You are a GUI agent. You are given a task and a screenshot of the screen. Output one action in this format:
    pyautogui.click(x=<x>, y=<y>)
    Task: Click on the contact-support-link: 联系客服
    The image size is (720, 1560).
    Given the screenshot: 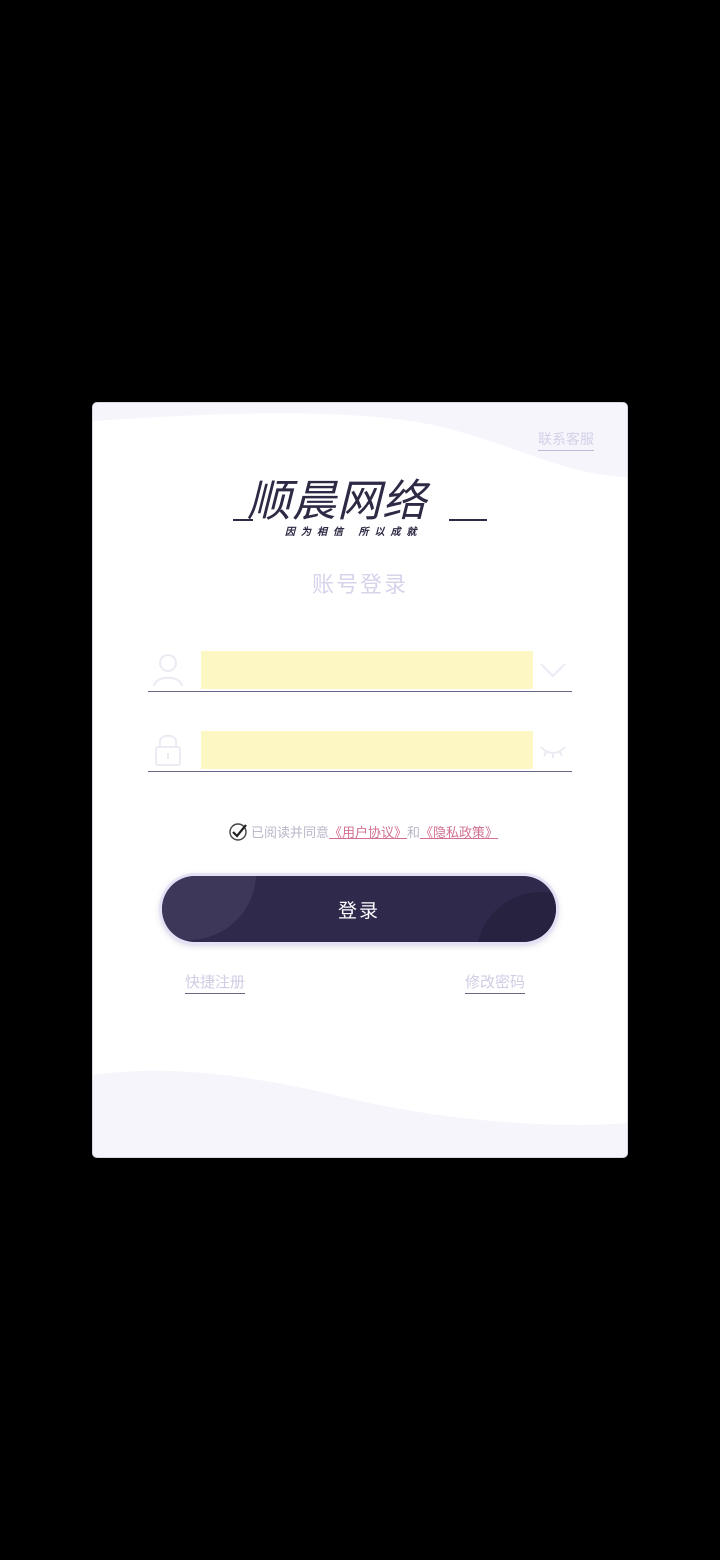 What is the action you would take?
    pyautogui.click(x=566, y=440)
    